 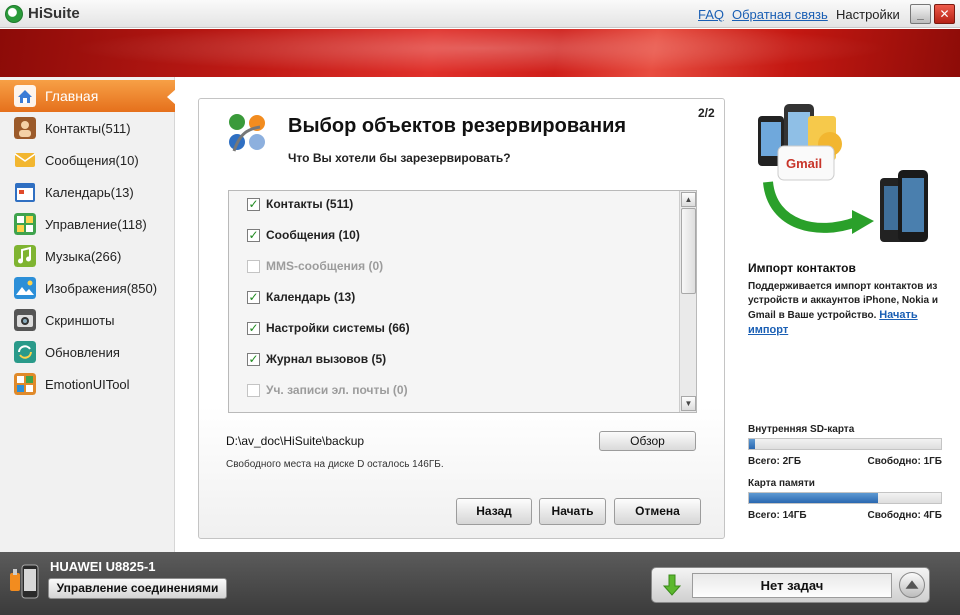 I want to click on sidebar-item-contacts: Контакты(511), so click(x=87, y=128).